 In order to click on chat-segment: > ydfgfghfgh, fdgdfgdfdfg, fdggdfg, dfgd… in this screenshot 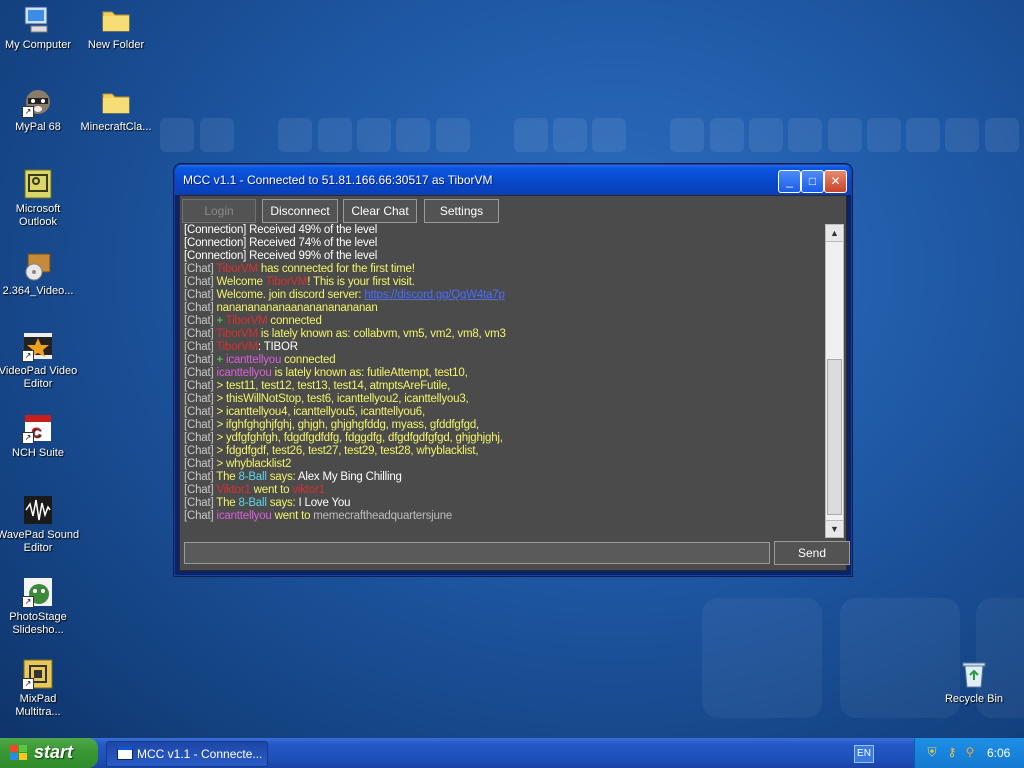, I will do `click(359, 438)`.